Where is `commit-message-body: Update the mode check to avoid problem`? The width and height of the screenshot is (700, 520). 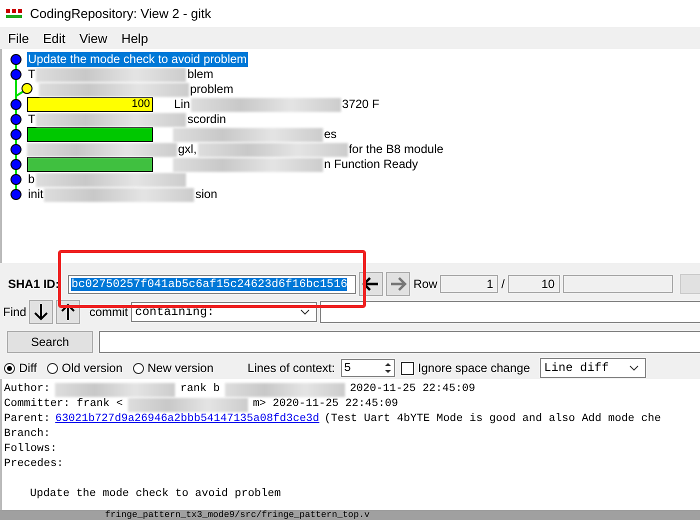
commit-message-body: Update the mode check to avoid problem is located at coordinates (155, 494).